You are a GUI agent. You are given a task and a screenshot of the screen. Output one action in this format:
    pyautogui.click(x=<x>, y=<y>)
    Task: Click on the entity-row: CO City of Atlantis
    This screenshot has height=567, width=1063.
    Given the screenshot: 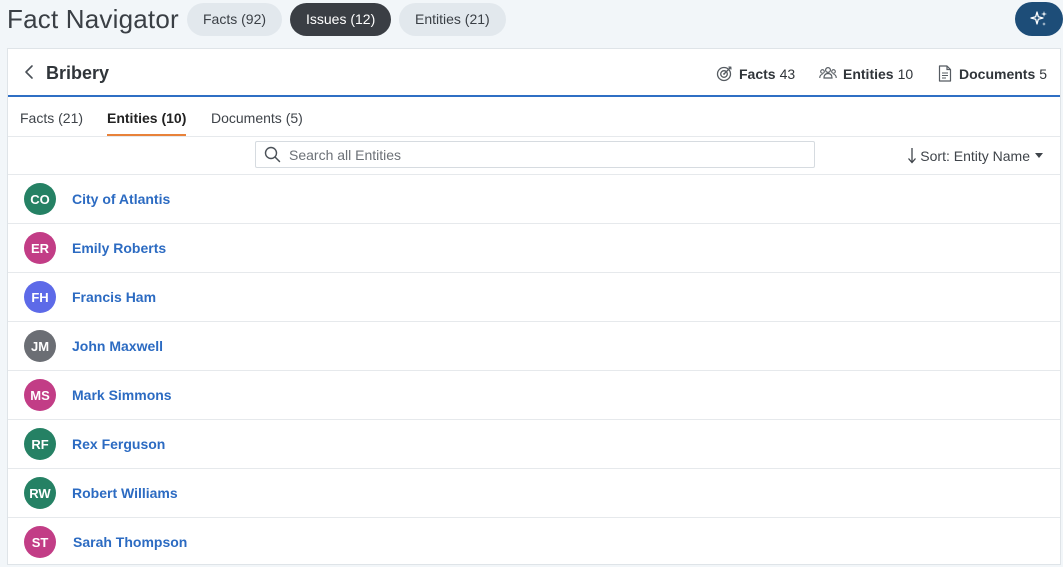 What is the action you would take?
    pyautogui.click(x=534, y=199)
    